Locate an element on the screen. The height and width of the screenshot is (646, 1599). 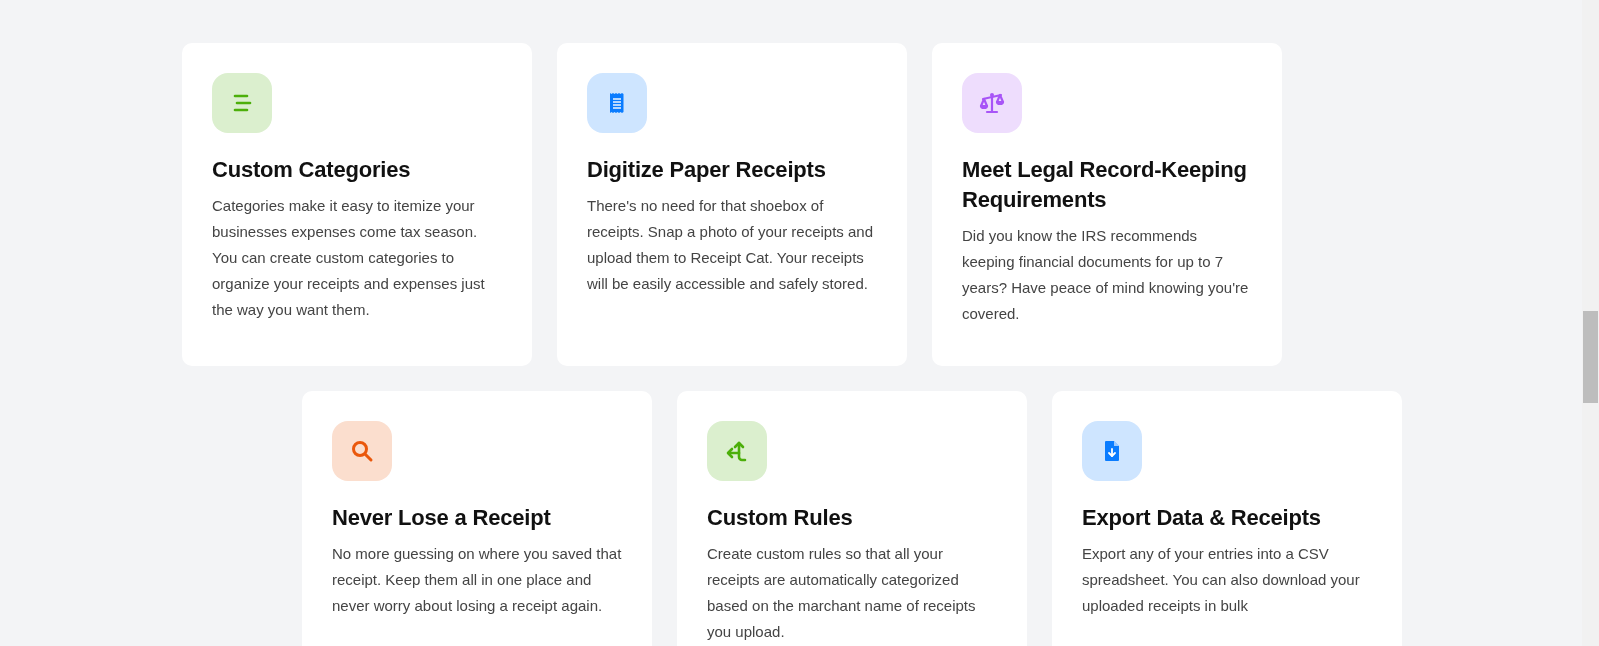
feature-title: Export Data & Receipts is located at coordinates (1202, 518).